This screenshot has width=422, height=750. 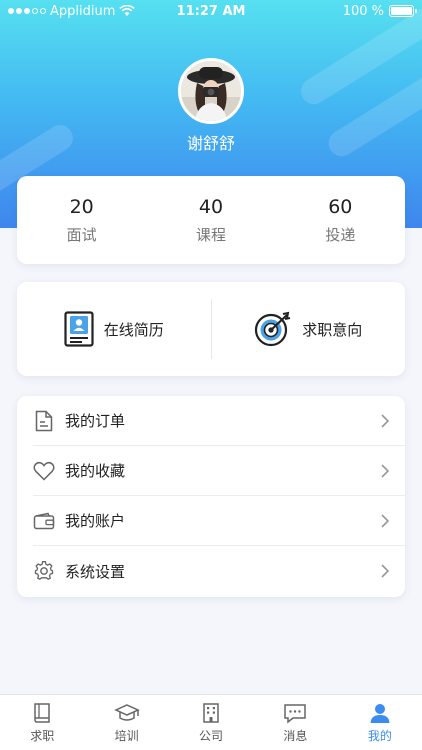 I want to click on wallet-icon, so click(x=44, y=521).